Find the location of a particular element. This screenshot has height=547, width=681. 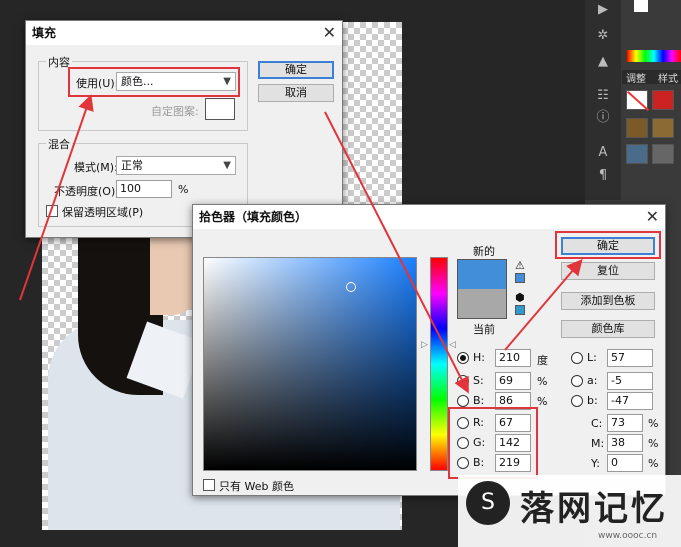

watermark-logo-icon: S is located at coordinates (488, 503).